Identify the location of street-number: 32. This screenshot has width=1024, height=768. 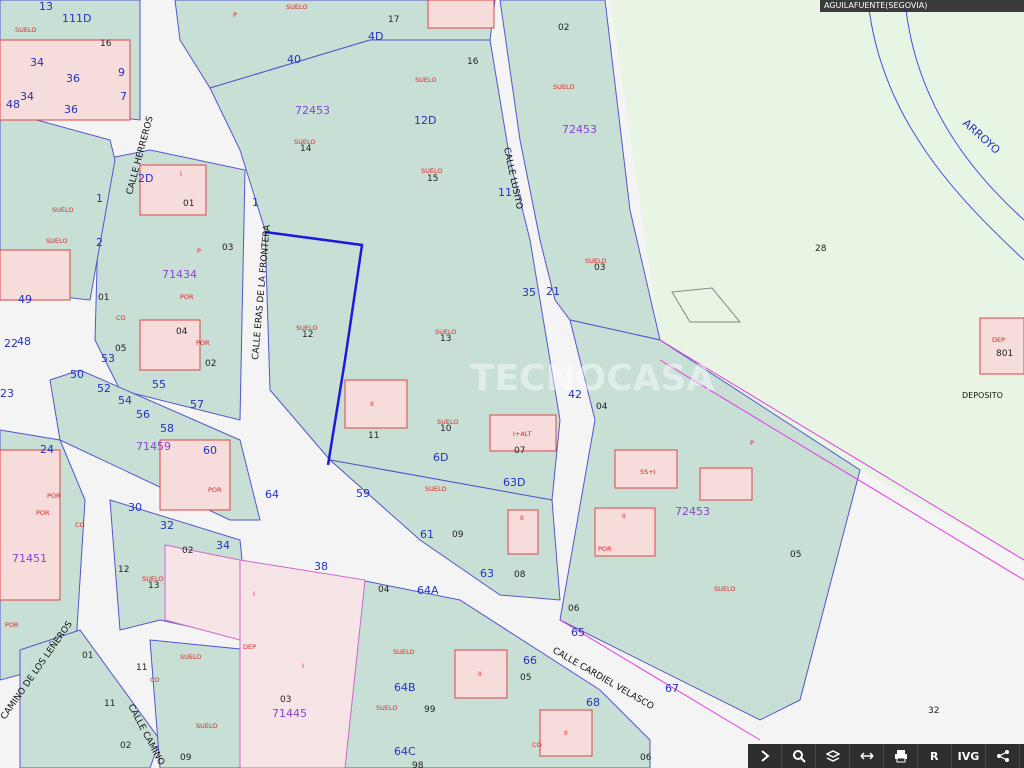
(167, 525).